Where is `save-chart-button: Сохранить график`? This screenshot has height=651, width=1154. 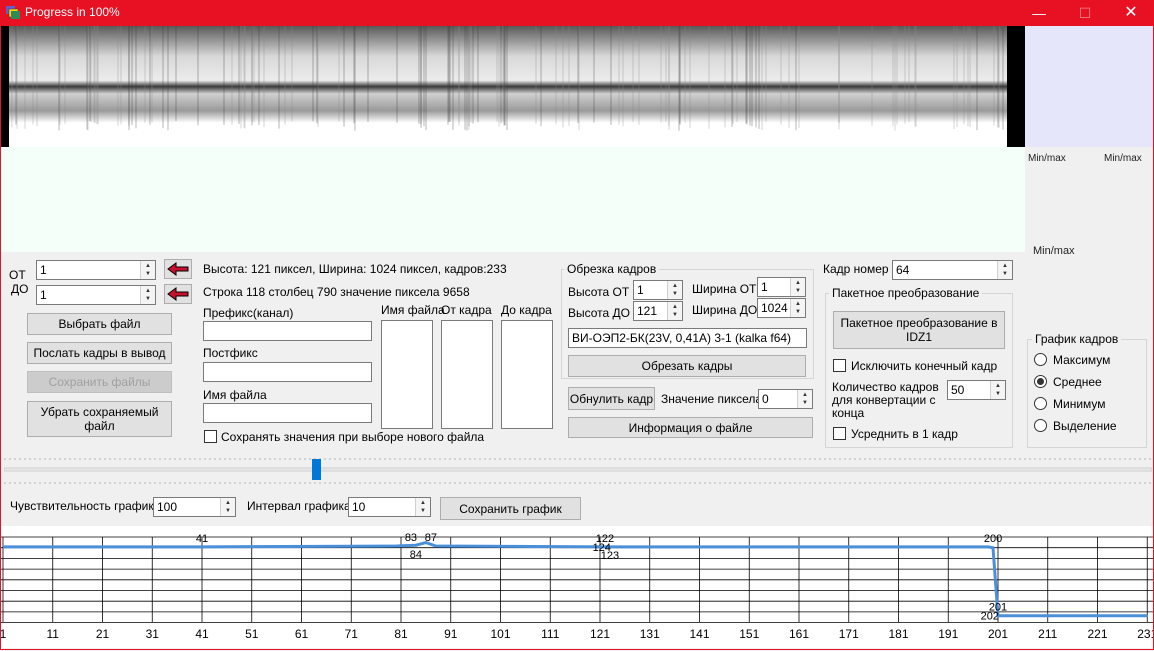 save-chart-button: Сохранить график is located at coordinates (510, 508).